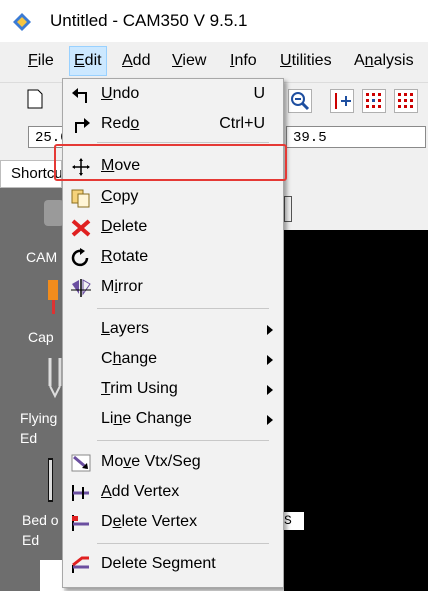 This screenshot has height=591, width=428. I want to click on move-vertex-icon, so click(81, 463).